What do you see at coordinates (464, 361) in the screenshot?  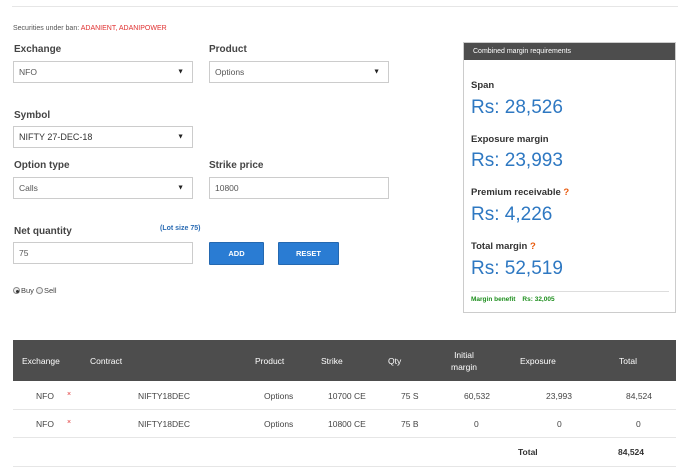 I see `col-initial-margin: Initial margin` at bounding box center [464, 361].